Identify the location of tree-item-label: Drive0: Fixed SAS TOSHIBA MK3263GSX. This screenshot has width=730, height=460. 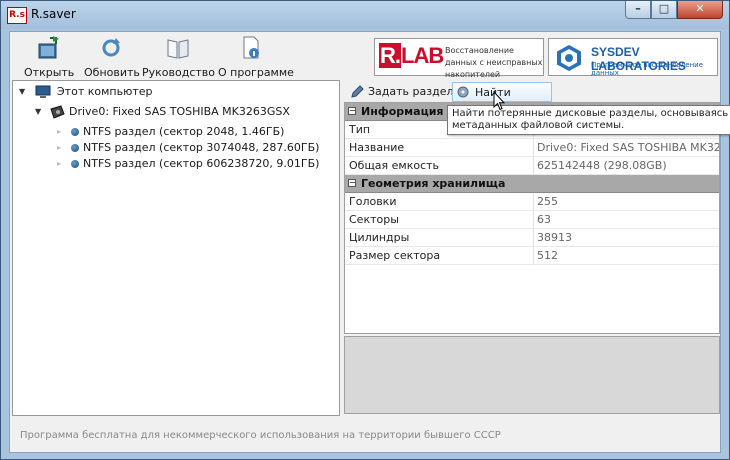
(179, 111).